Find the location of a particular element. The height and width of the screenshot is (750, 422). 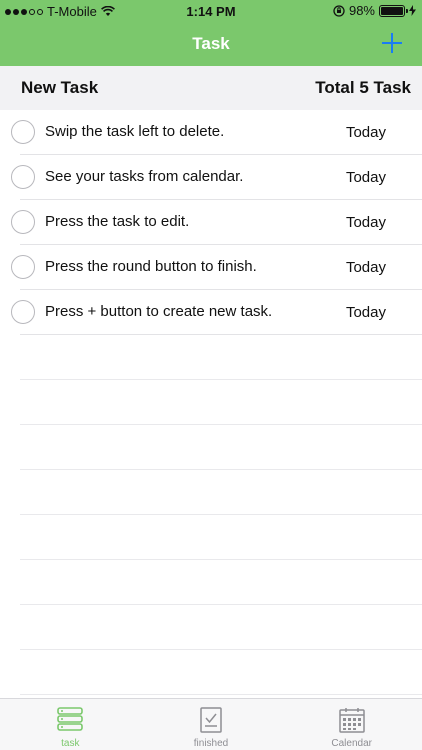

tab-task: task is located at coordinates (70, 724).